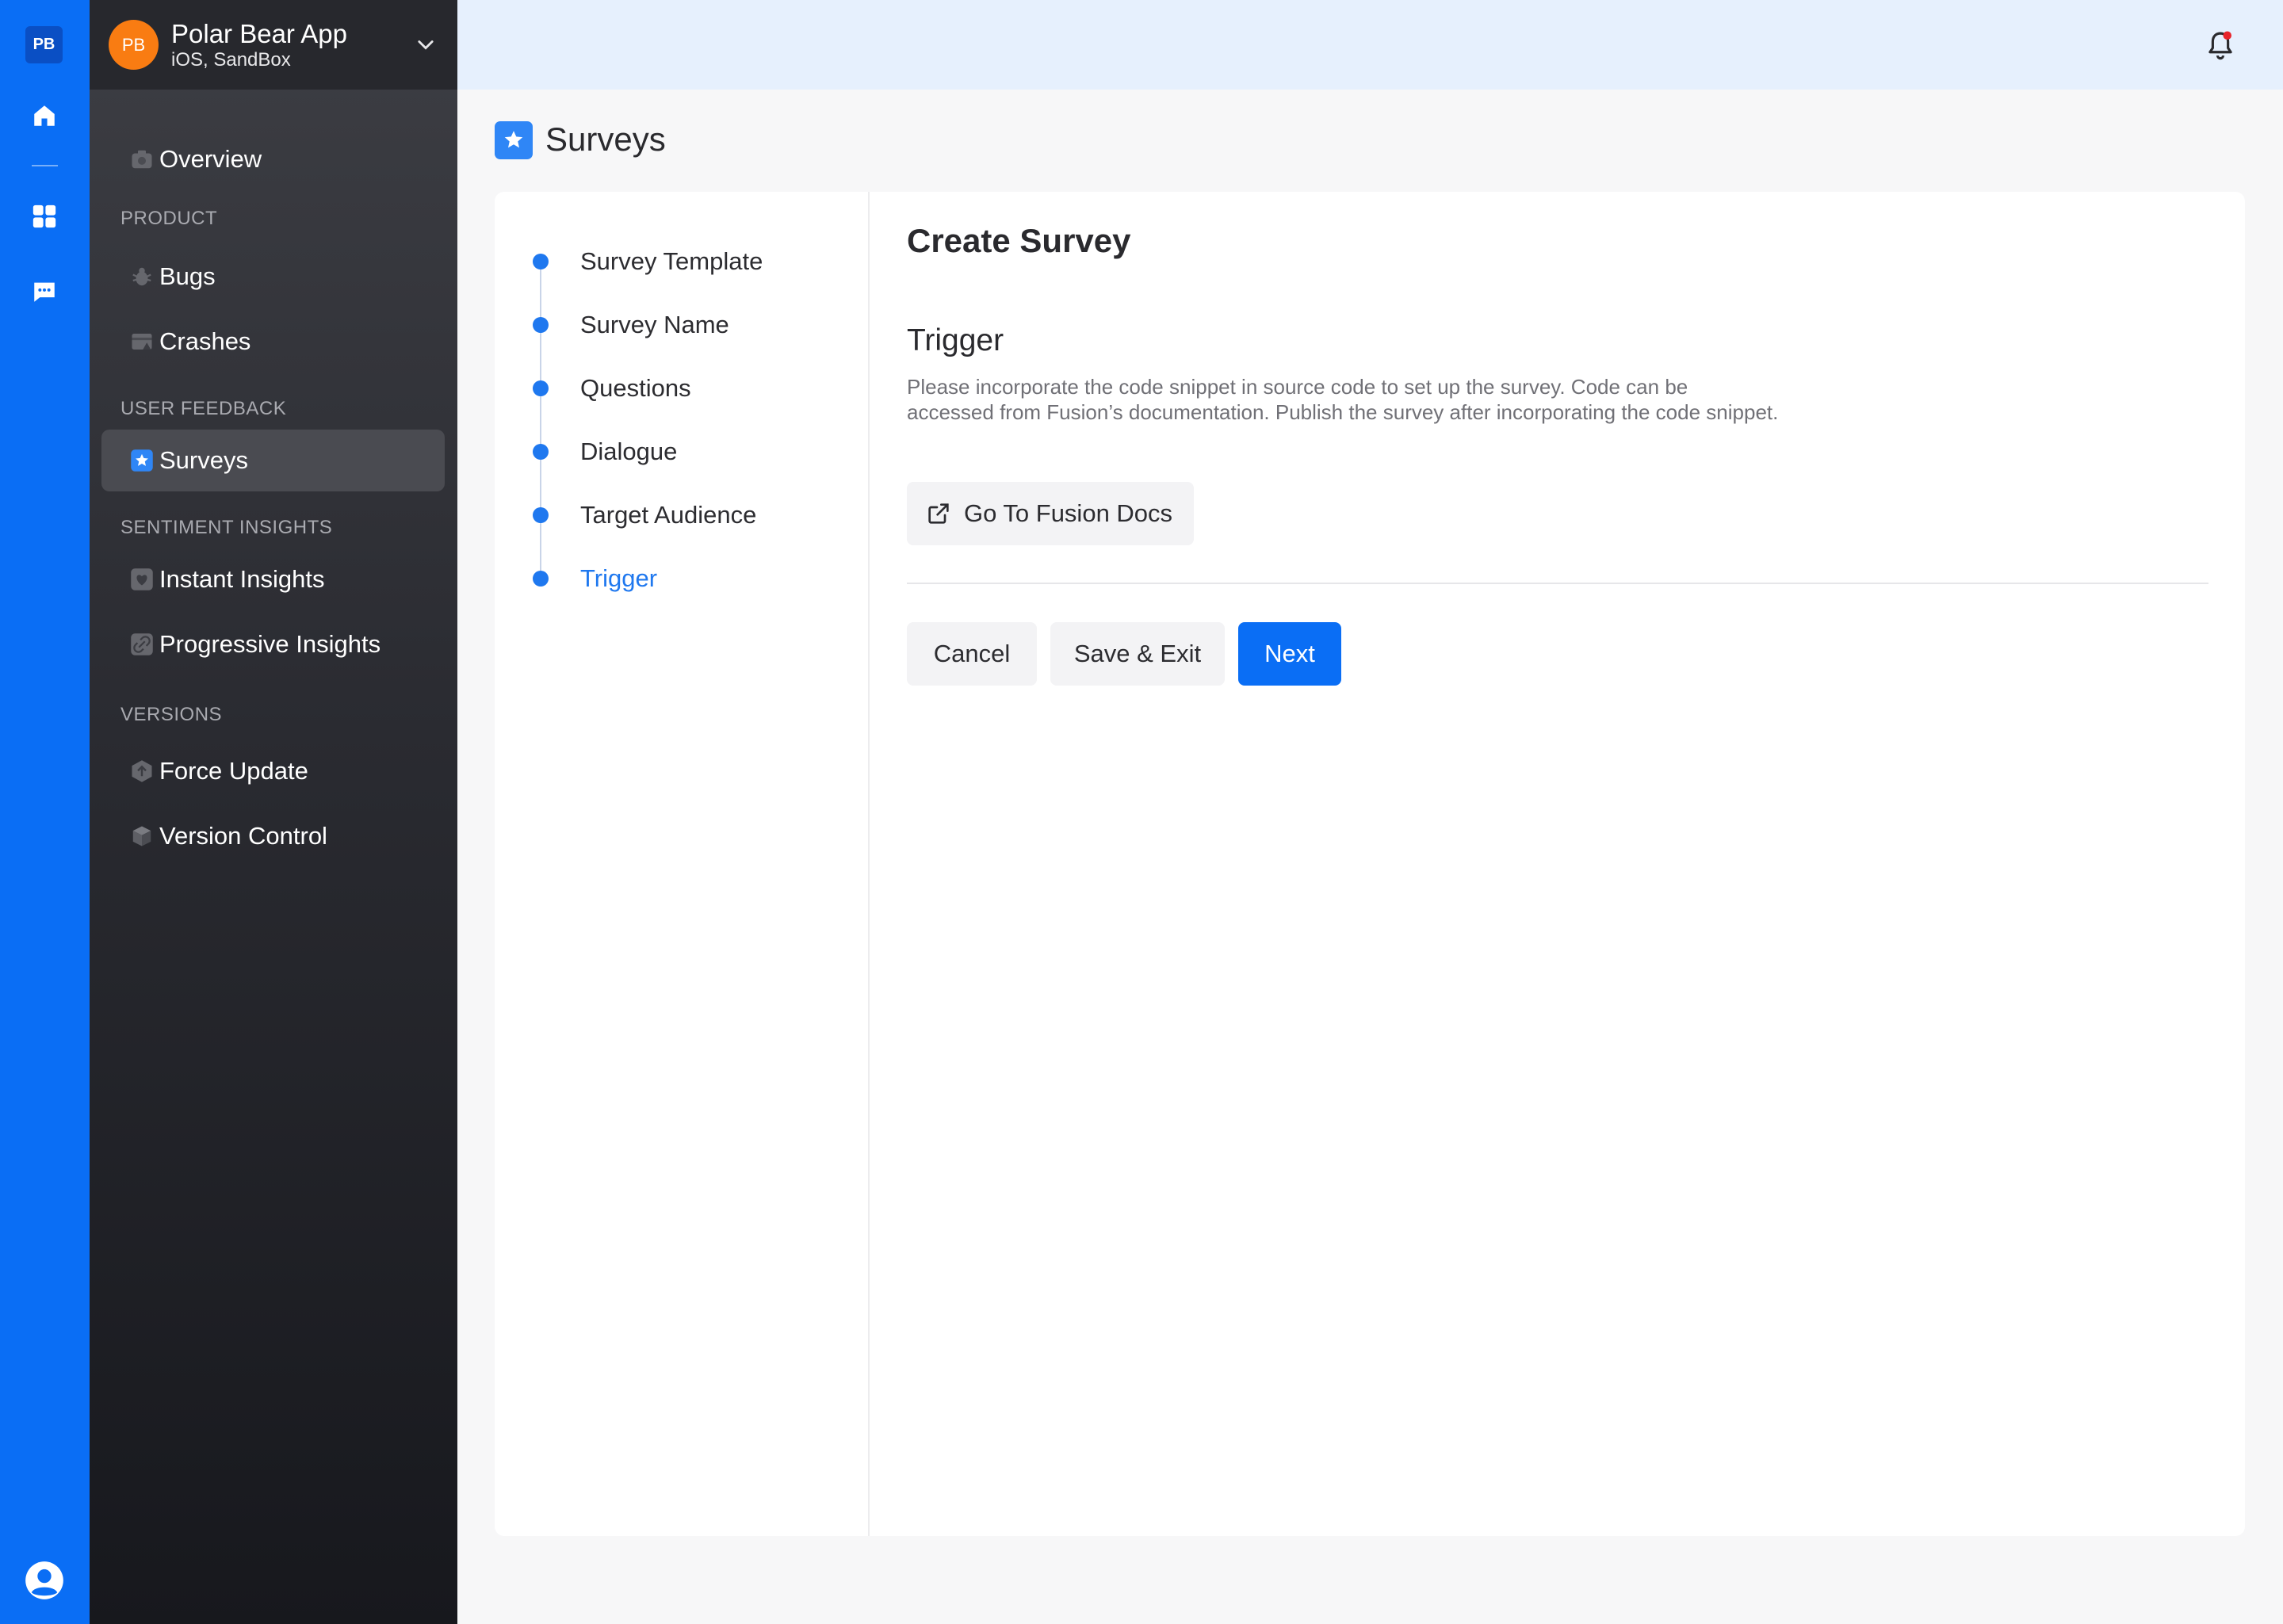  I want to click on sidebar-item-label: Bugs, so click(187, 276).